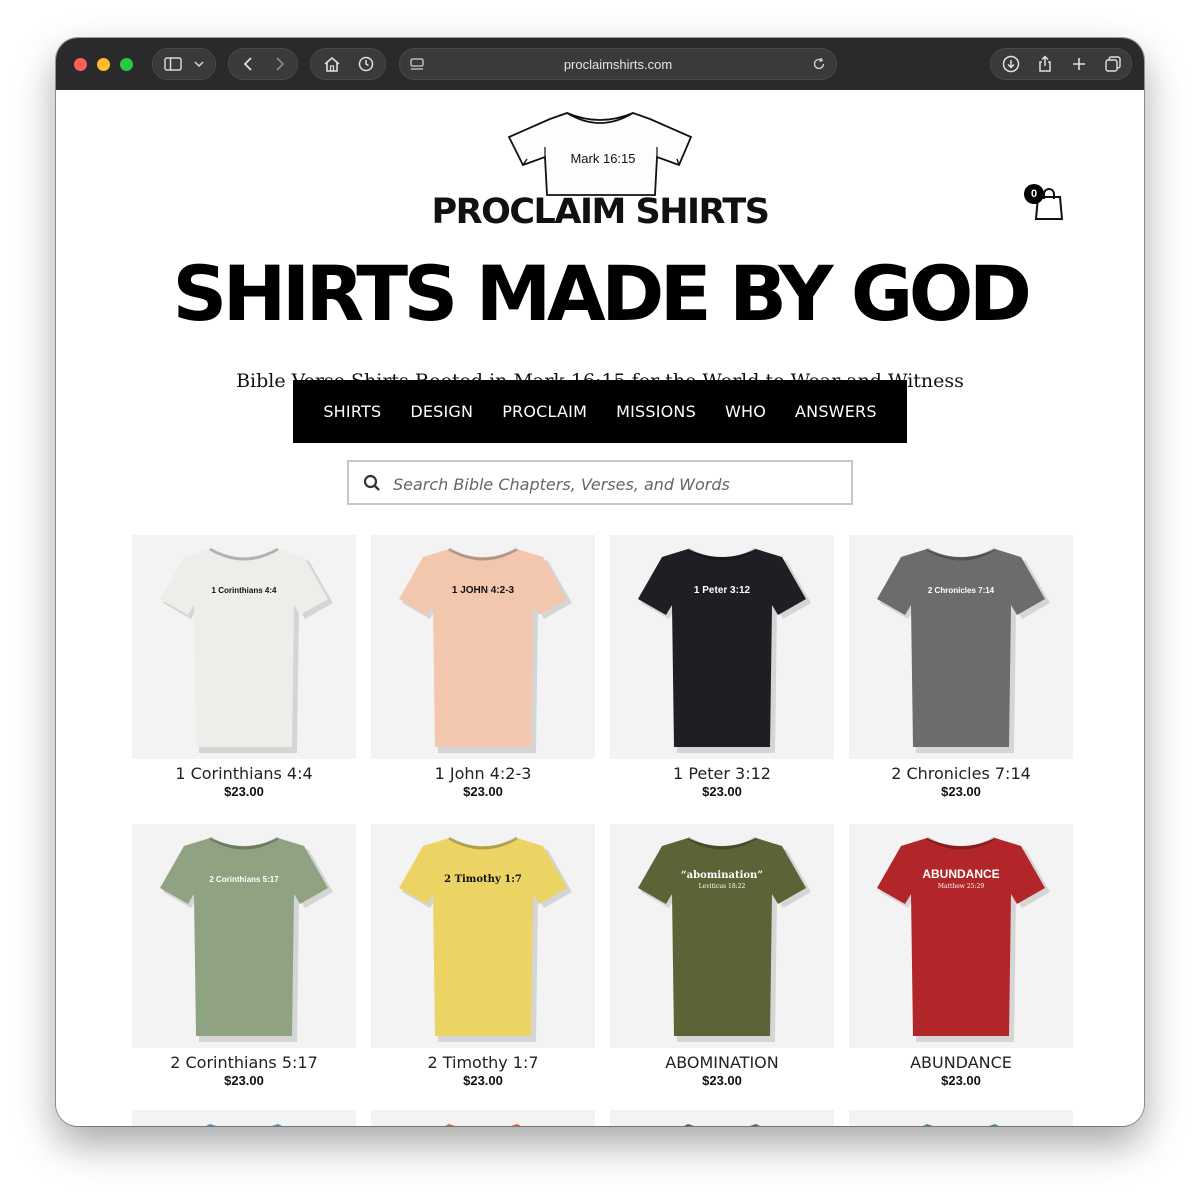 This screenshot has width=1200, height=1200. What do you see at coordinates (961, 886) in the screenshot?
I see `shirt-print-subtext: Matthew 25:29` at bounding box center [961, 886].